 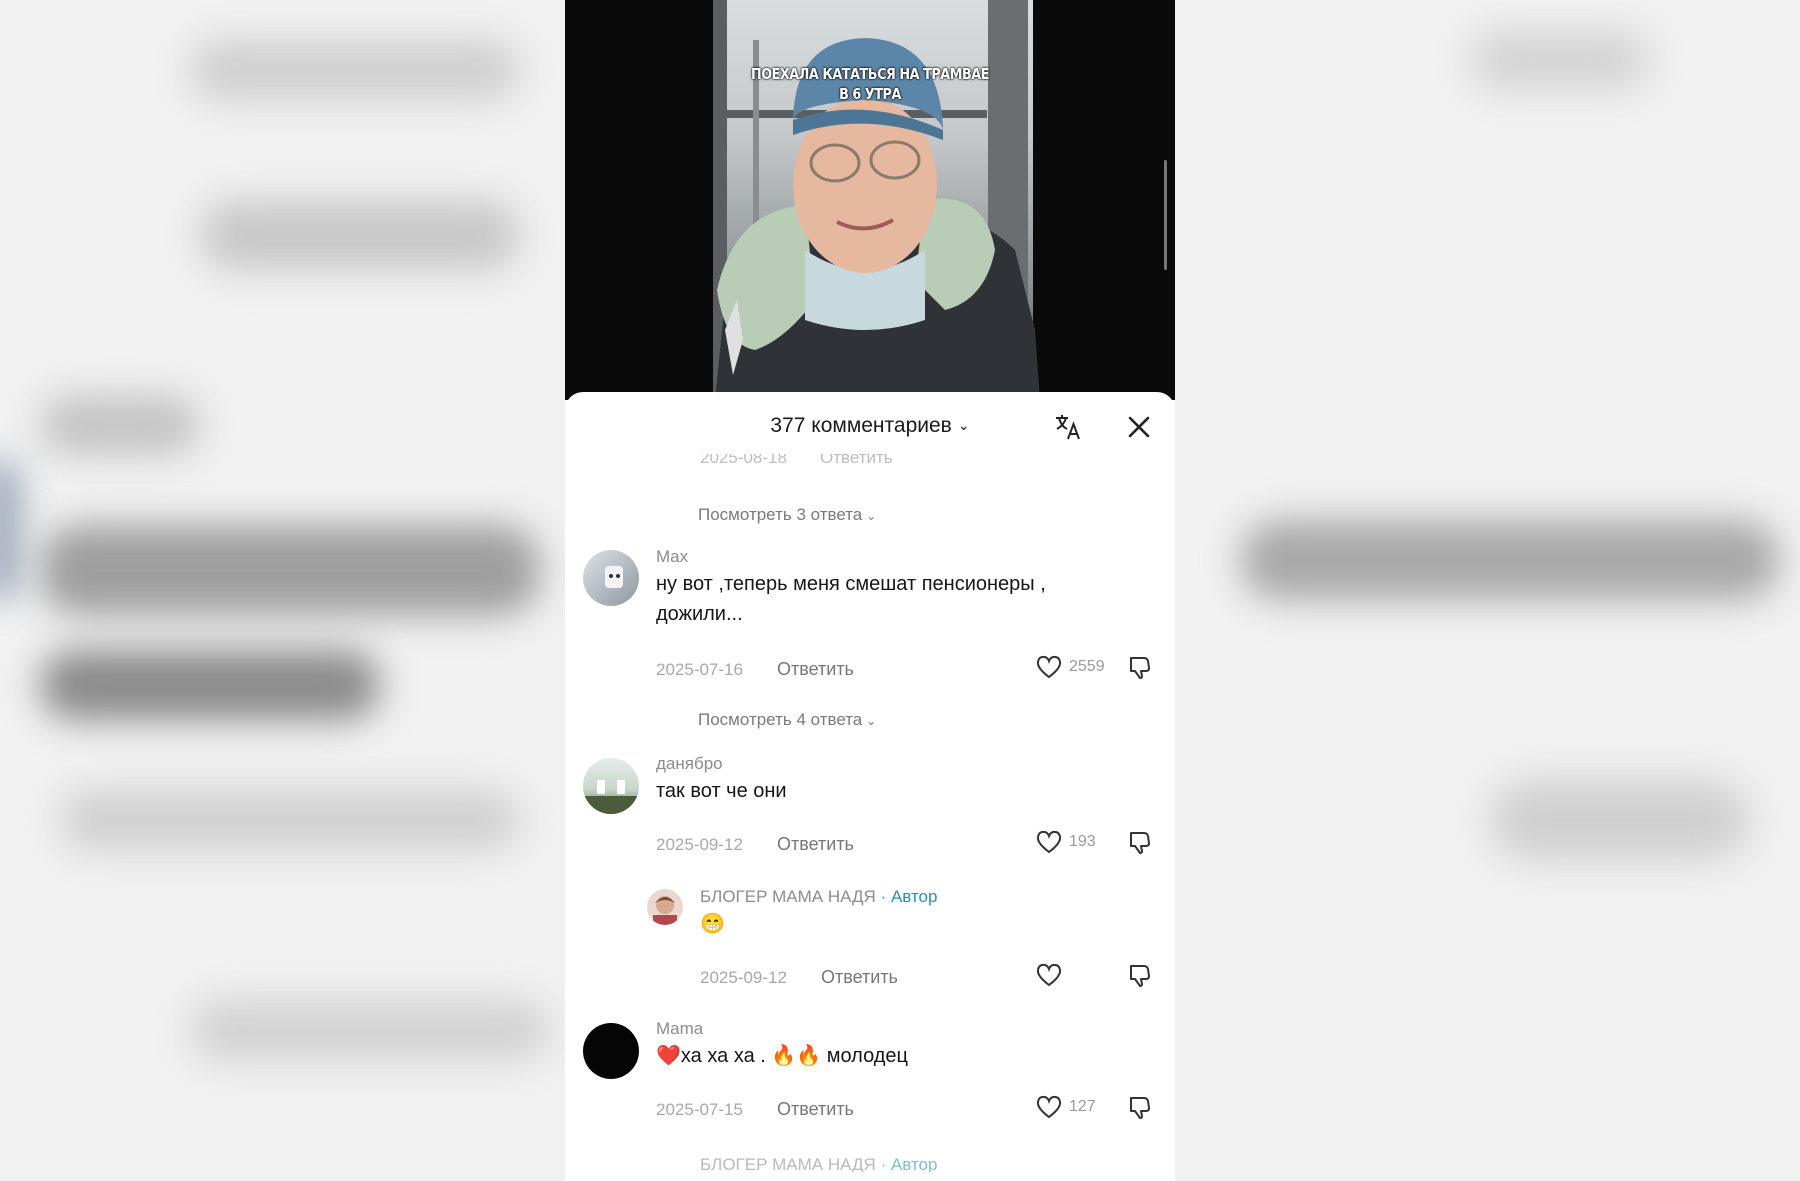 What do you see at coordinates (788, 896) in the screenshot?
I see `reply-author-name: БЛОГЕР МАМА НАДЯ` at bounding box center [788, 896].